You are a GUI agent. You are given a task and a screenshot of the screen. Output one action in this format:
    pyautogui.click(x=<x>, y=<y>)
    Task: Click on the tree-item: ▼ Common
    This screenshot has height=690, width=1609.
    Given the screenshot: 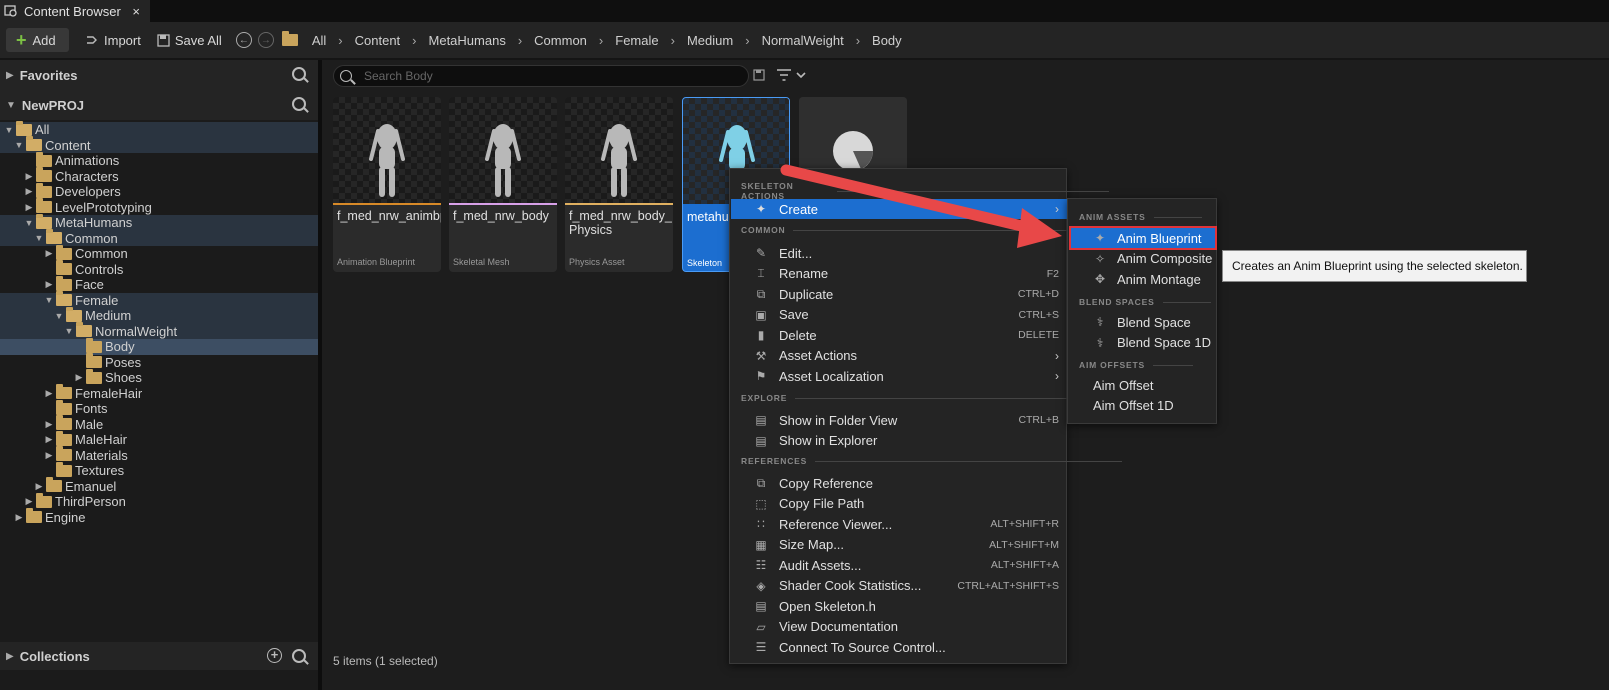 What is the action you would take?
    pyautogui.click(x=159, y=237)
    